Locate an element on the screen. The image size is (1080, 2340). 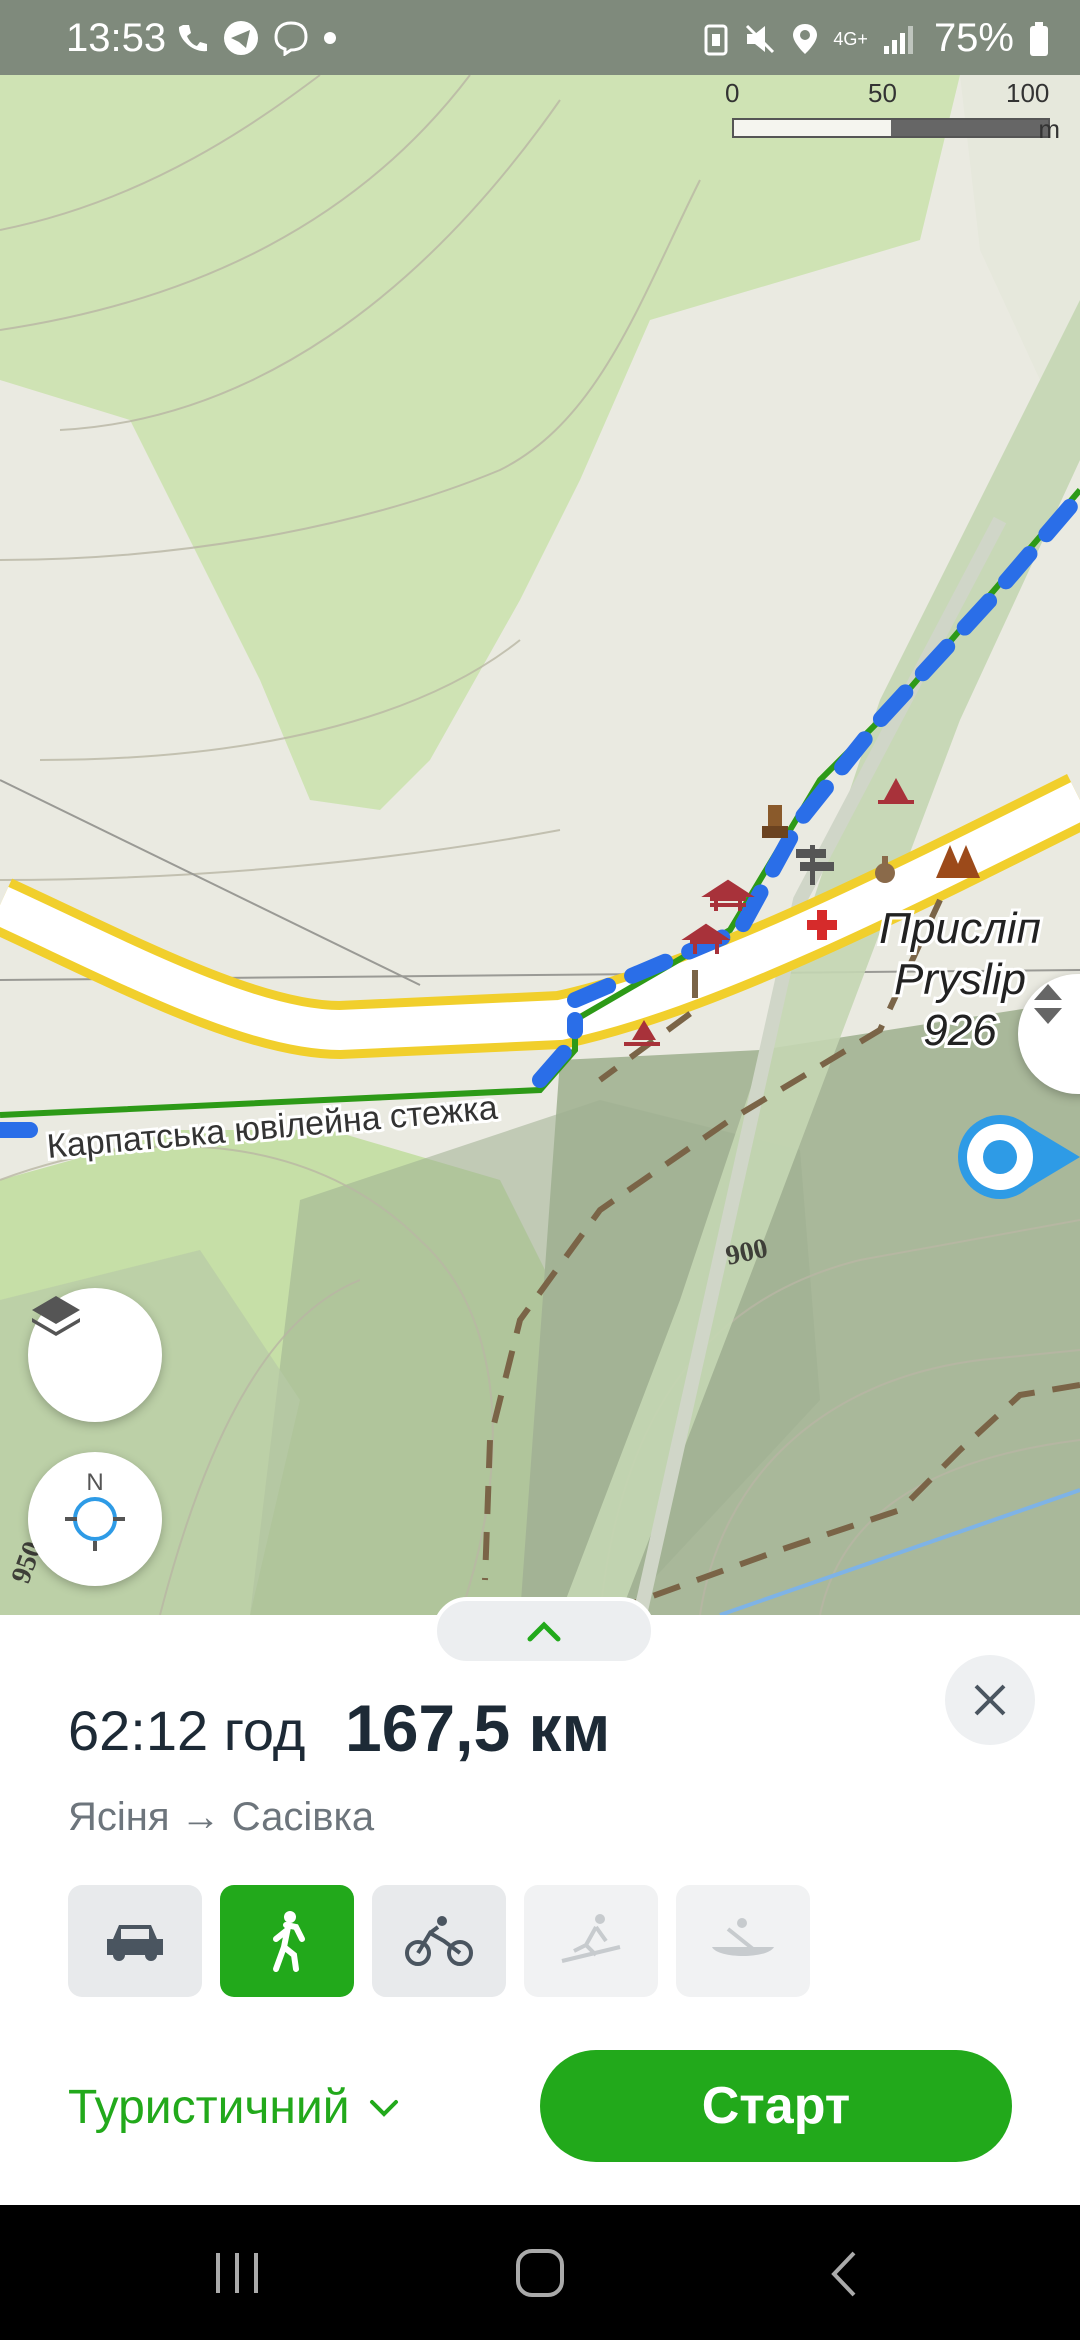
location-marker-icon is located at coordinates (1019, 1157).